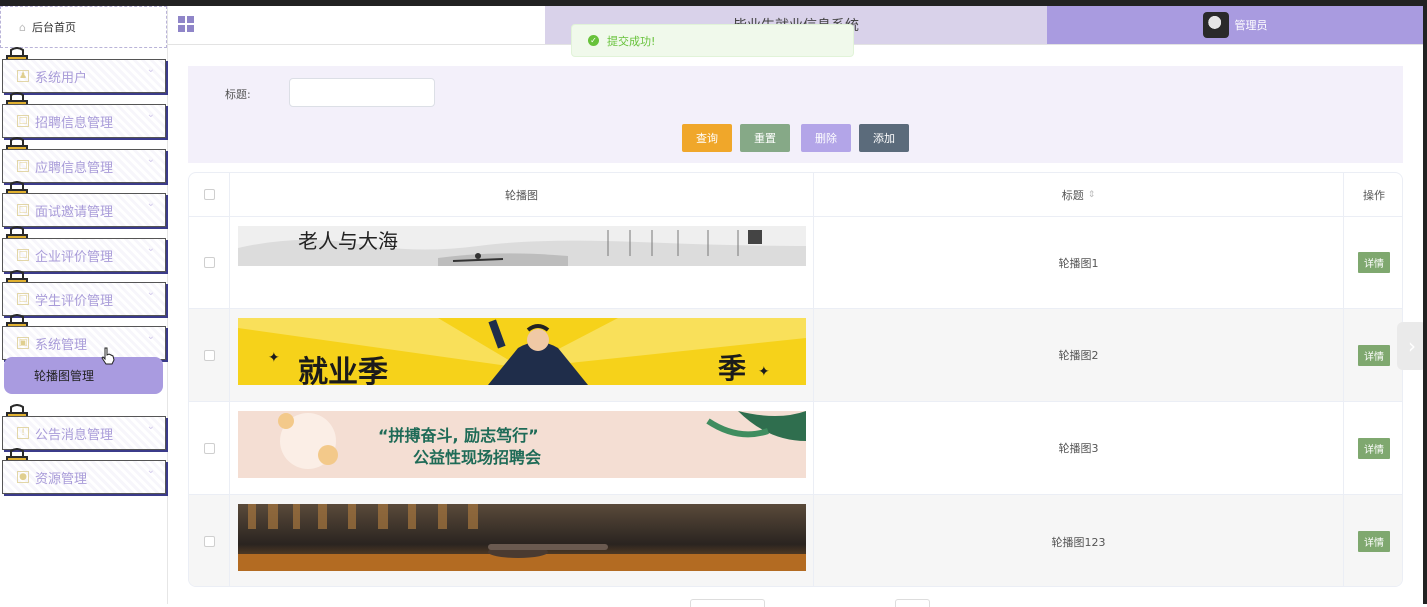  Describe the element at coordinates (522, 194) in the screenshot. I see `header-image: 轮播图` at that location.